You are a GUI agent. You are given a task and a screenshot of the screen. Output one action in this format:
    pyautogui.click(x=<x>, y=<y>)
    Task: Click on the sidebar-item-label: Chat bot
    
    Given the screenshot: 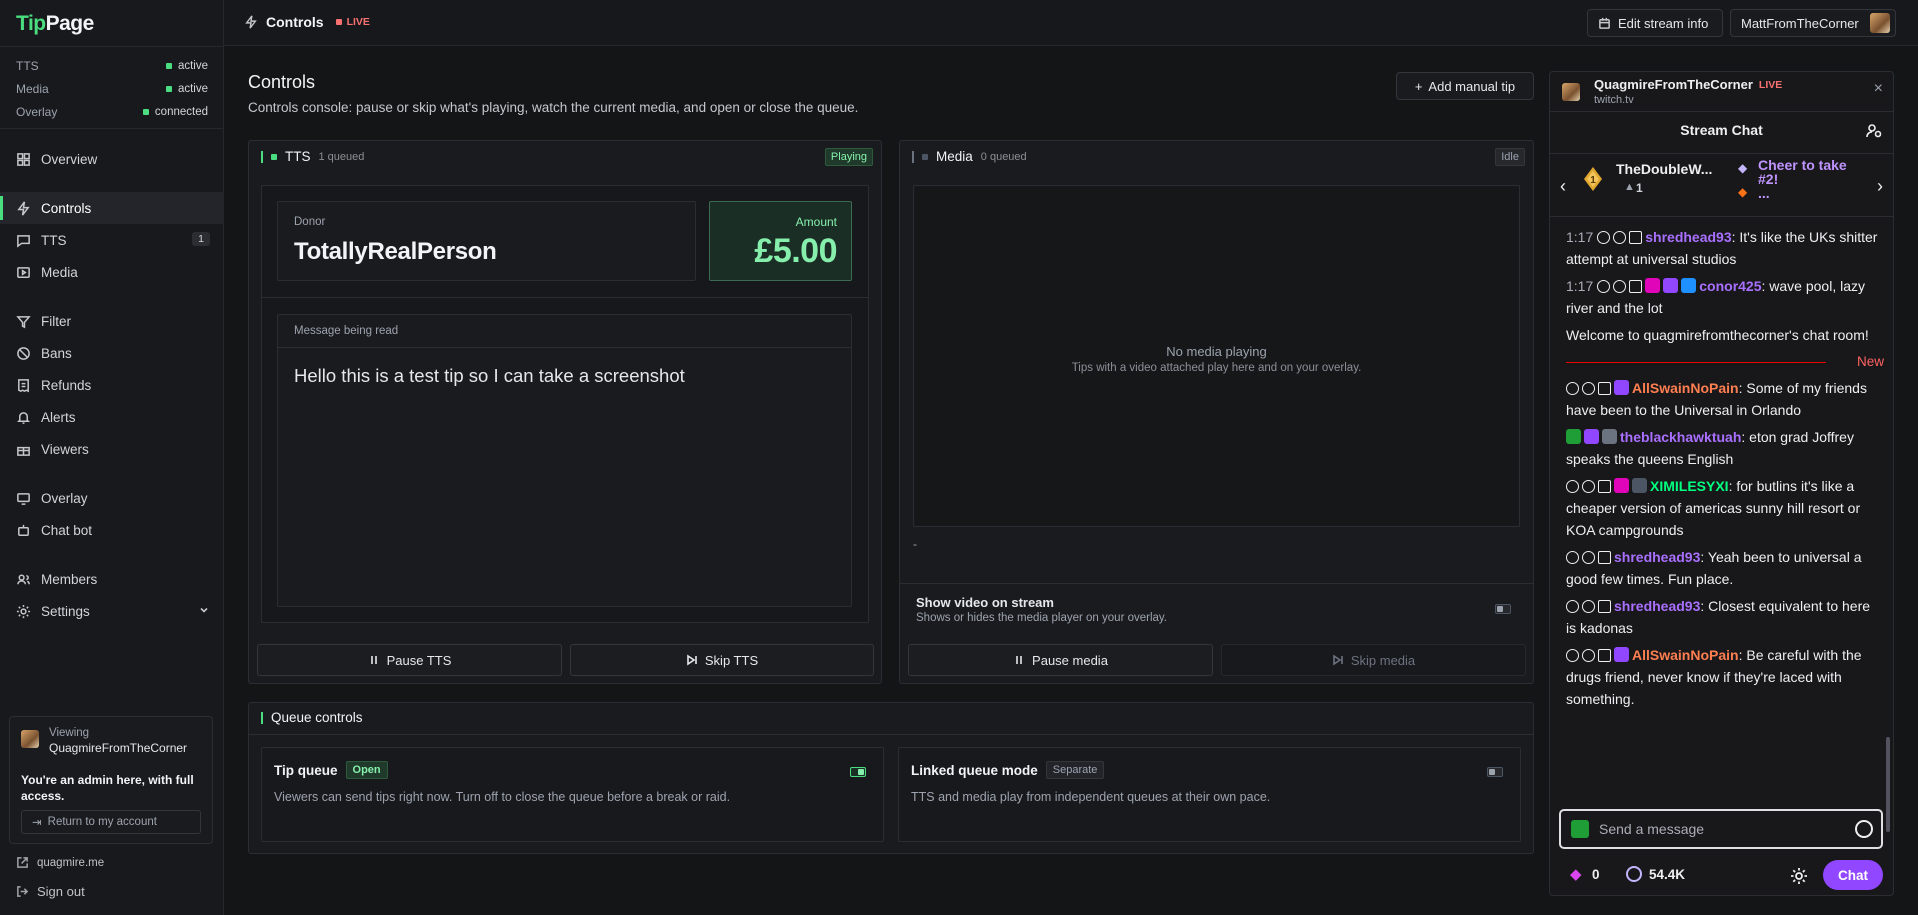 What is the action you would take?
    pyautogui.click(x=67, y=530)
    